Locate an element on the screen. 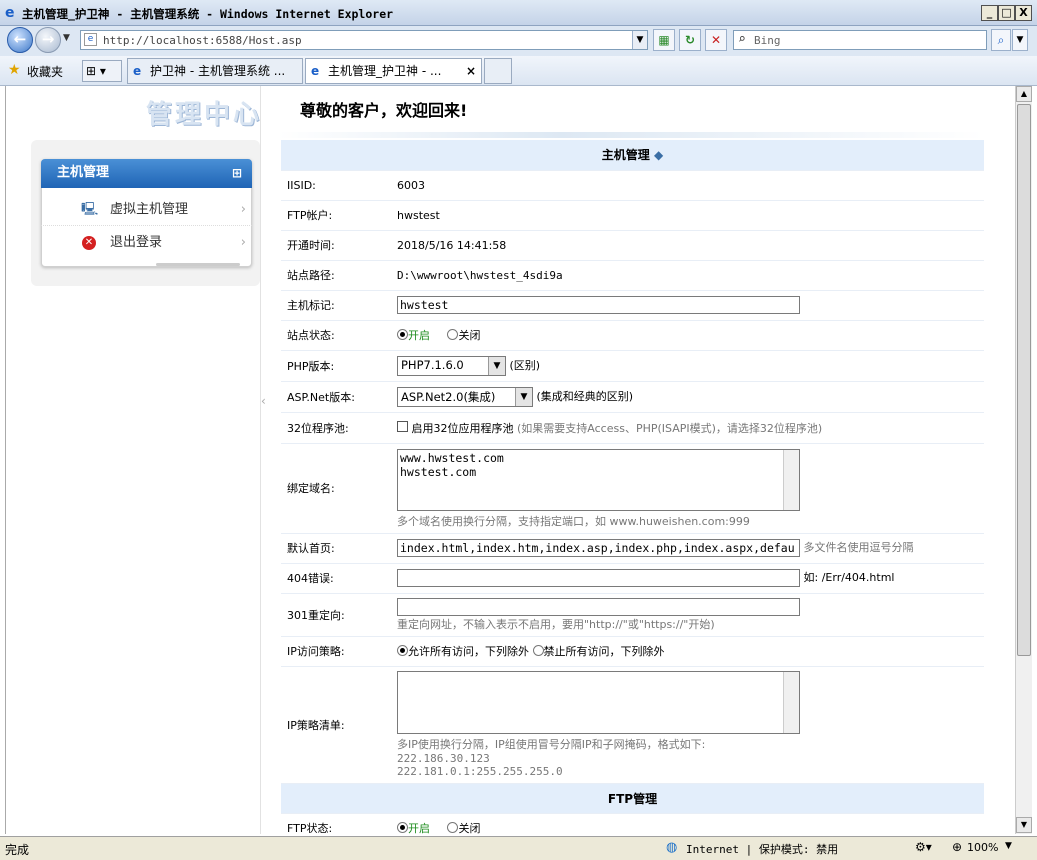  aspnet-diff-link: (集成和经典的区别) is located at coordinates (585, 396).